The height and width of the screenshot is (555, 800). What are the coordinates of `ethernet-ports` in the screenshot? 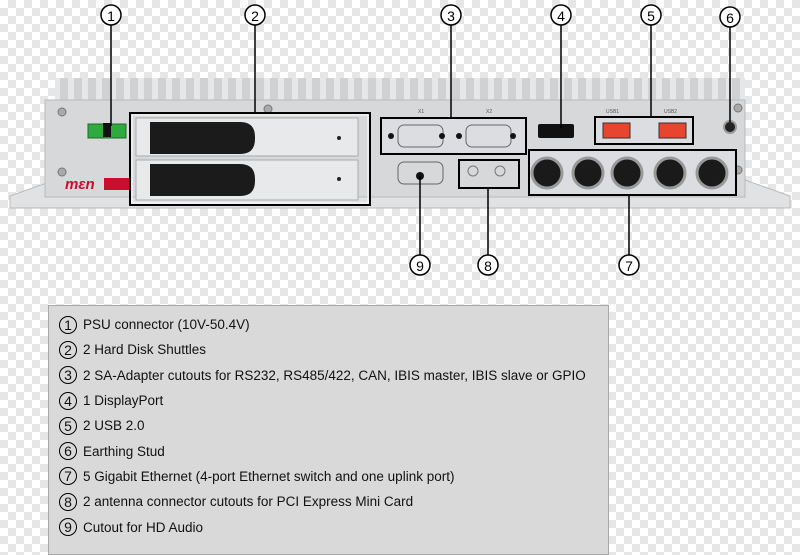 It's located at (632, 172).